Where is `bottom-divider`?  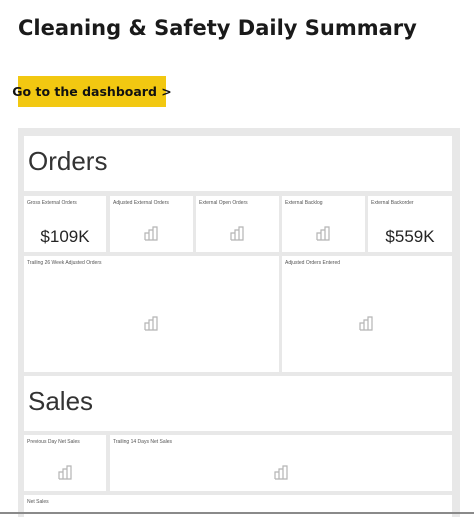
bottom-divider is located at coordinates (237, 513).